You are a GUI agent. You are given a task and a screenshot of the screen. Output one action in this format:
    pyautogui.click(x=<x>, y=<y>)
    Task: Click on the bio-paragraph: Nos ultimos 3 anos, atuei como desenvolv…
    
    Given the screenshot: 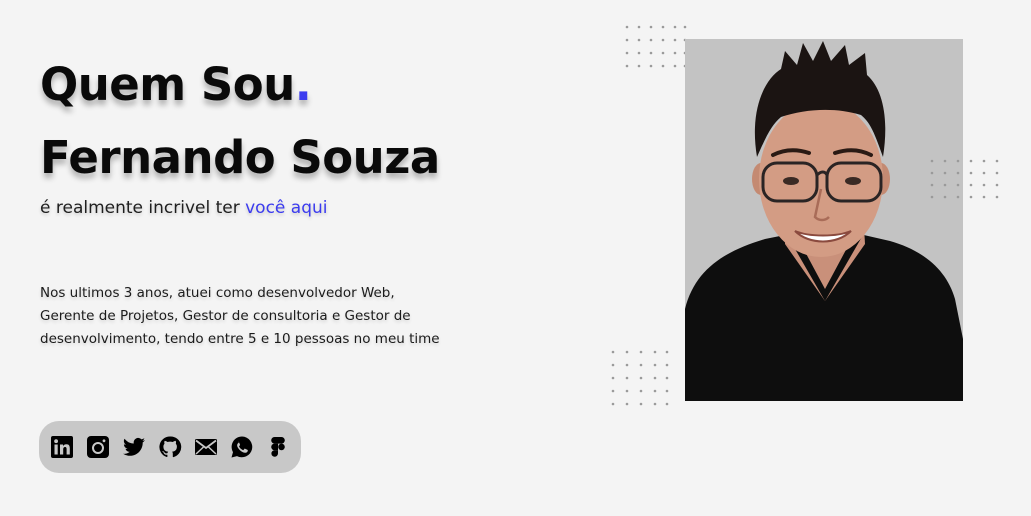 What is the action you would take?
    pyautogui.click(x=240, y=316)
    